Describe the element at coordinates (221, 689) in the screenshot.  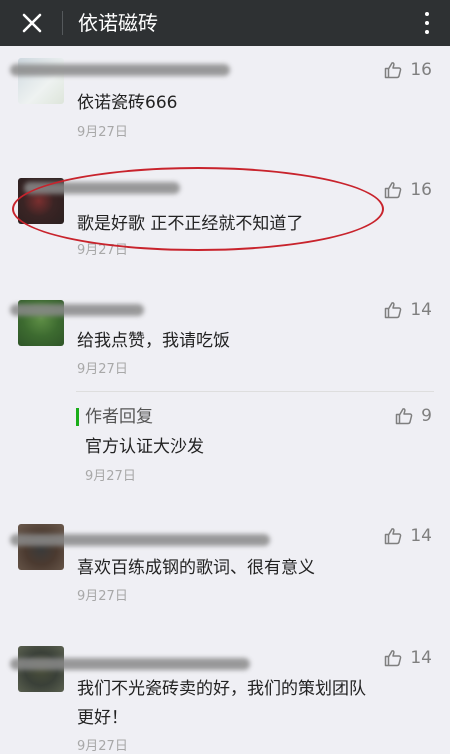
I see `comment-text-line1: 我们不光瓷砖卖的好，我们的策划团队` at that location.